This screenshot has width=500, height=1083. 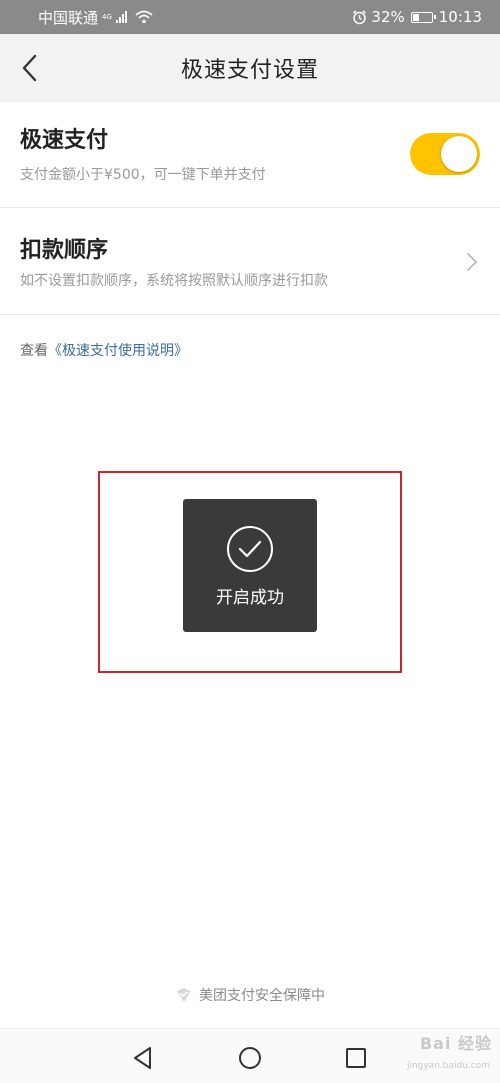 I want to click on toggle-knob, so click(x=459, y=154).